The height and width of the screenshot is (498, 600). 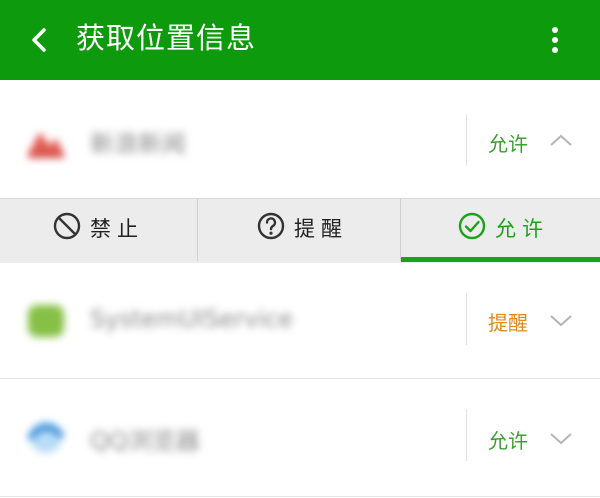 I want to click on more-vertical-icon, so click(x=555, y=40).